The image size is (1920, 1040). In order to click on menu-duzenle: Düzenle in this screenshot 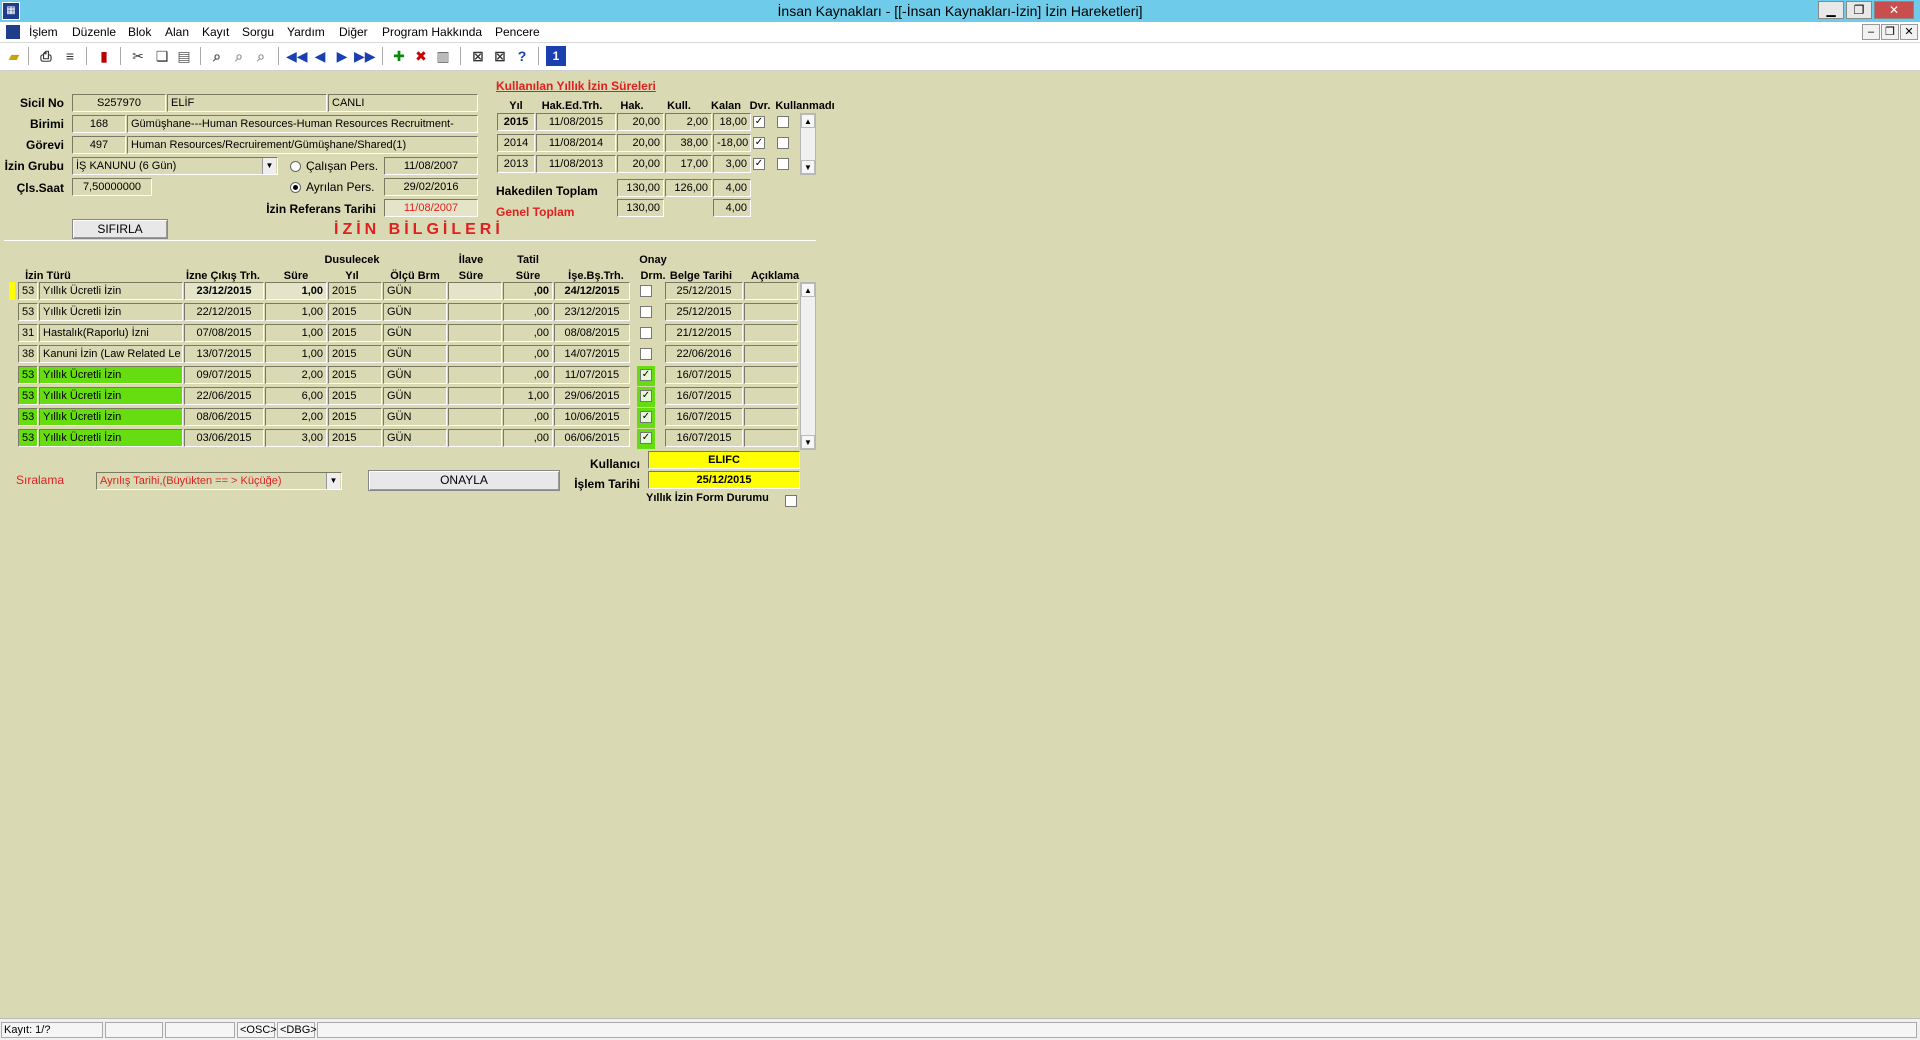, I will do `click(94, 32)`.